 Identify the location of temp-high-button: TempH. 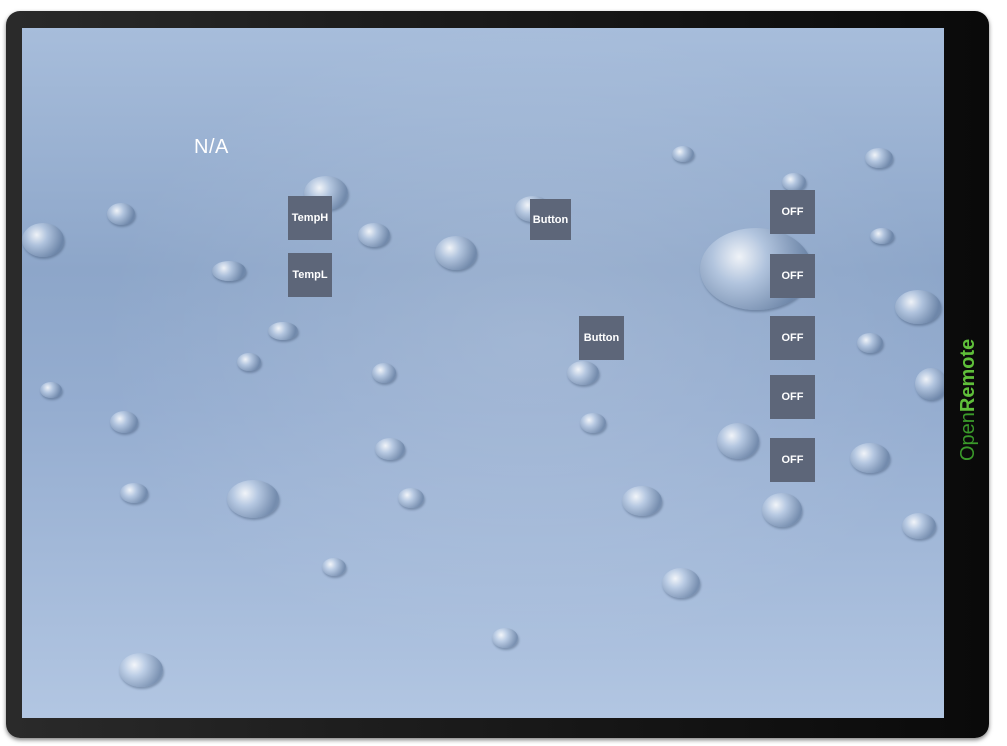
(310, 218).